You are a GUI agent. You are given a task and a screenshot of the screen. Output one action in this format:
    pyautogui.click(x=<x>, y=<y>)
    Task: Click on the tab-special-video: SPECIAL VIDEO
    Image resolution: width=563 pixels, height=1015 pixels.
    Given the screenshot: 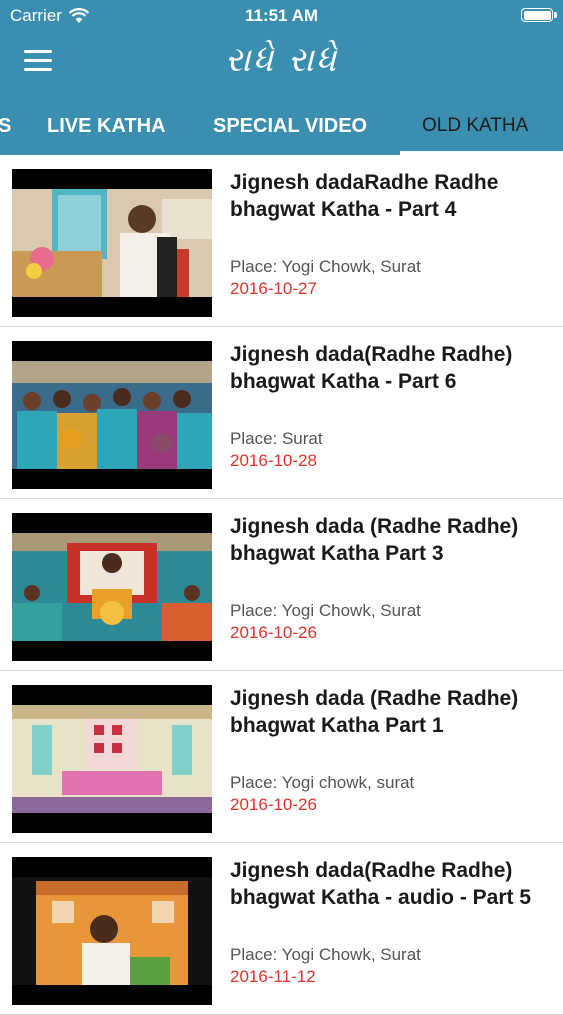 What is the action you would take?
    pyautogui.click(x=290, y=127)
    